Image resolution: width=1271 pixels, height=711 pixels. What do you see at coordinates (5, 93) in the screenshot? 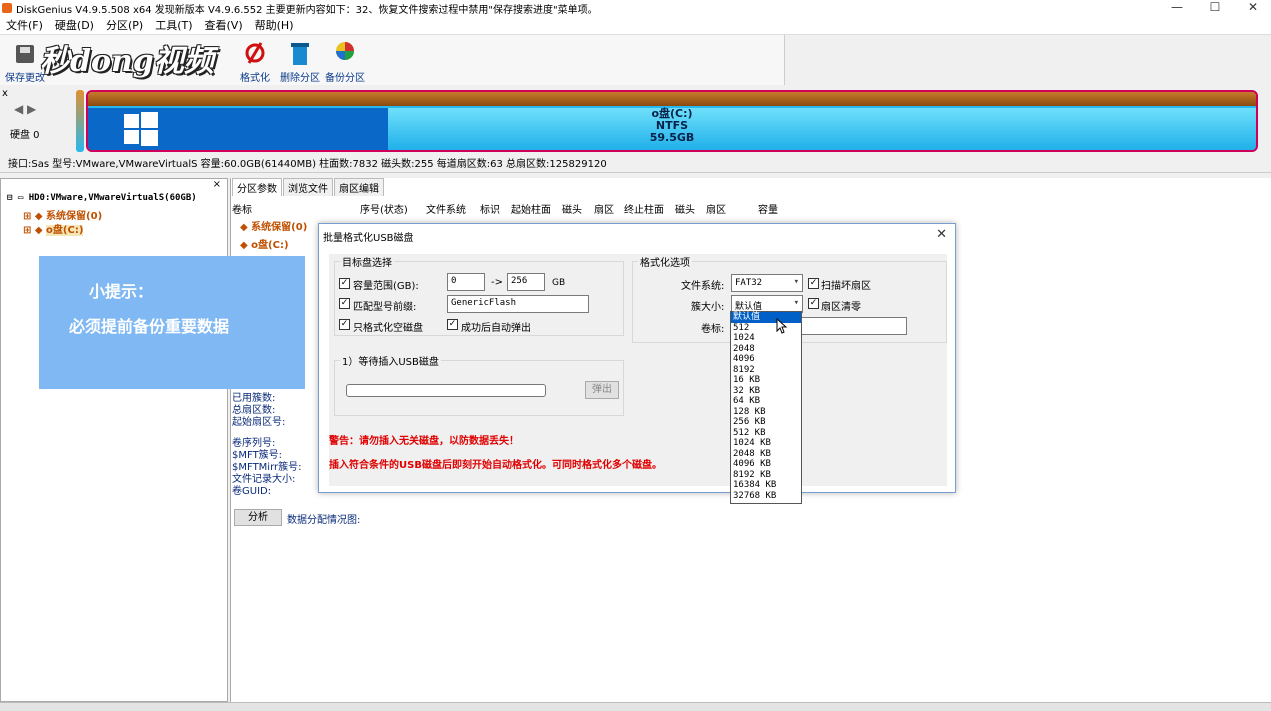
I see `disk-panel-close: x` at bounding box center [5, 93].